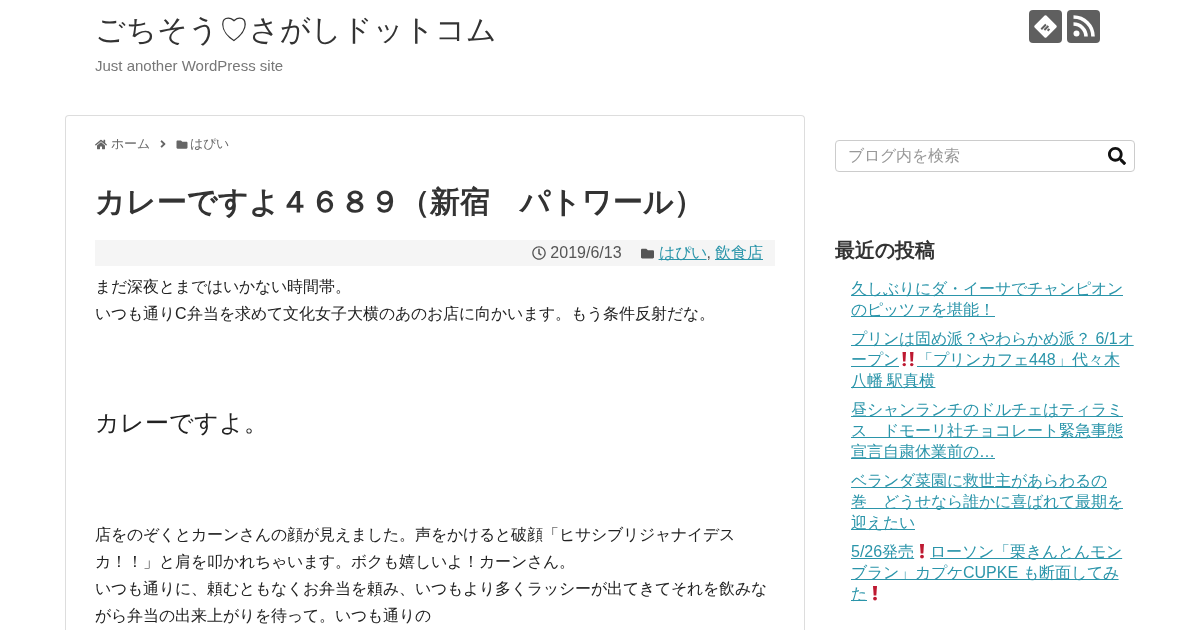 The image size is (1200, 630). Describe the element at coordinates (739, 253) in the screenshot. I see `category-link: 飲食店` at that location.